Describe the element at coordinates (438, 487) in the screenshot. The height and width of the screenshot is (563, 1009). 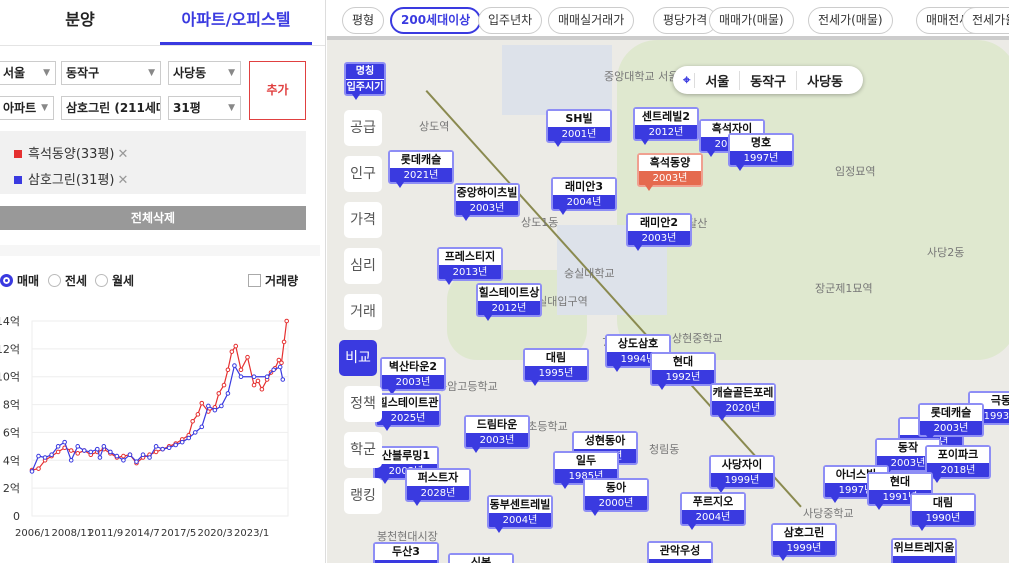
I see `apartment-marker: 퍼스트자 2028년` at that location.